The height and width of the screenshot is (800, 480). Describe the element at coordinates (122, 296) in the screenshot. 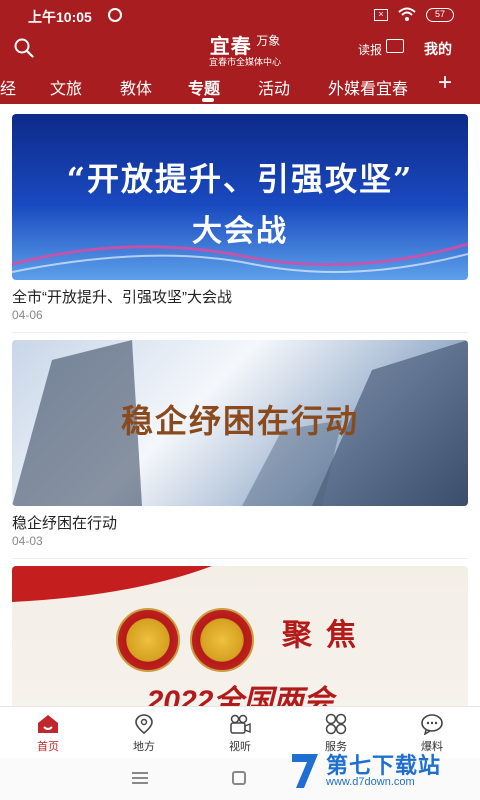

I see `article-title: 全市“开放提升、引强攻坚”大会战` at that location.